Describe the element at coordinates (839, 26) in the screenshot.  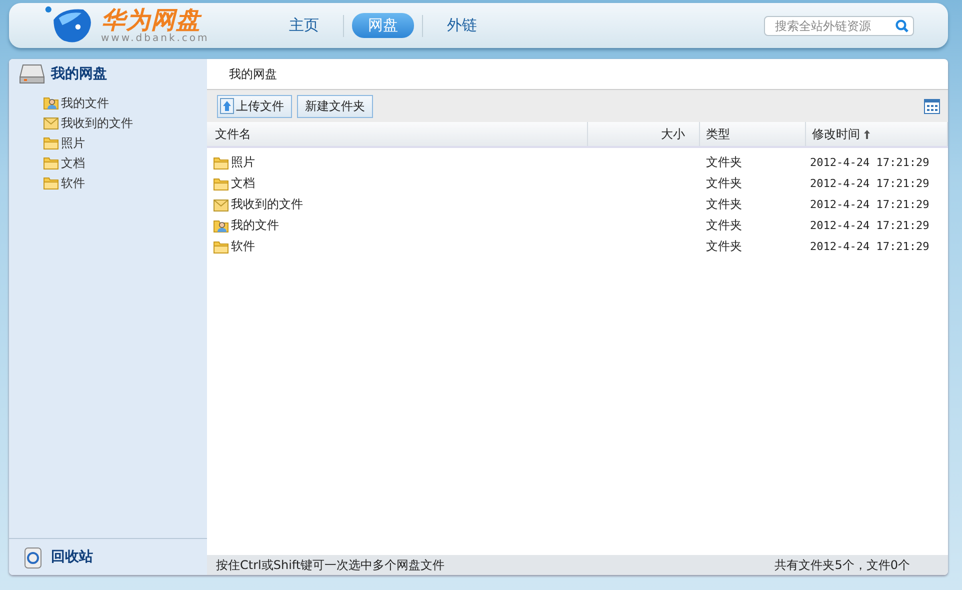
I see `search-field: 搜索全站外链资源` at that location.